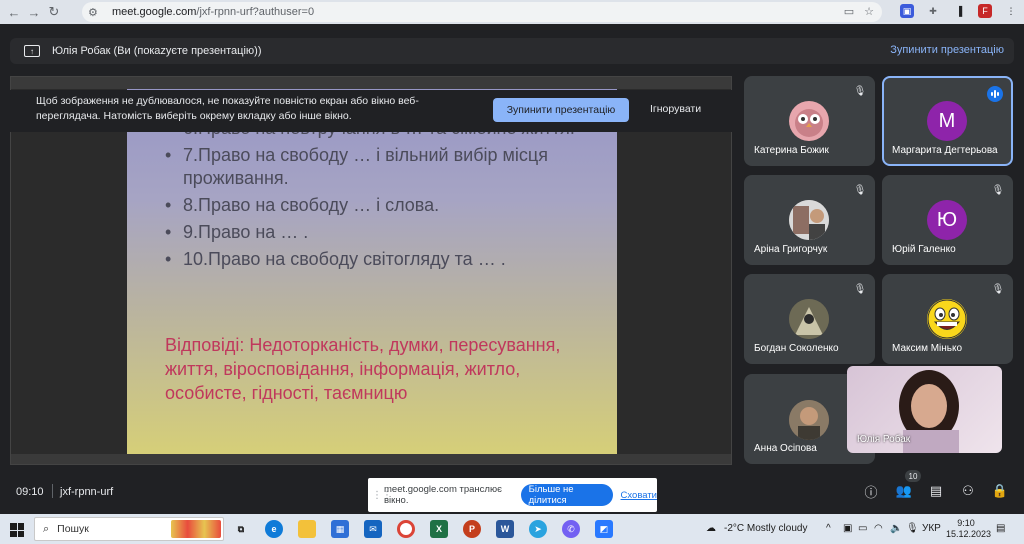  I want to click on powerpoint-icon: P, so click(472, 529).